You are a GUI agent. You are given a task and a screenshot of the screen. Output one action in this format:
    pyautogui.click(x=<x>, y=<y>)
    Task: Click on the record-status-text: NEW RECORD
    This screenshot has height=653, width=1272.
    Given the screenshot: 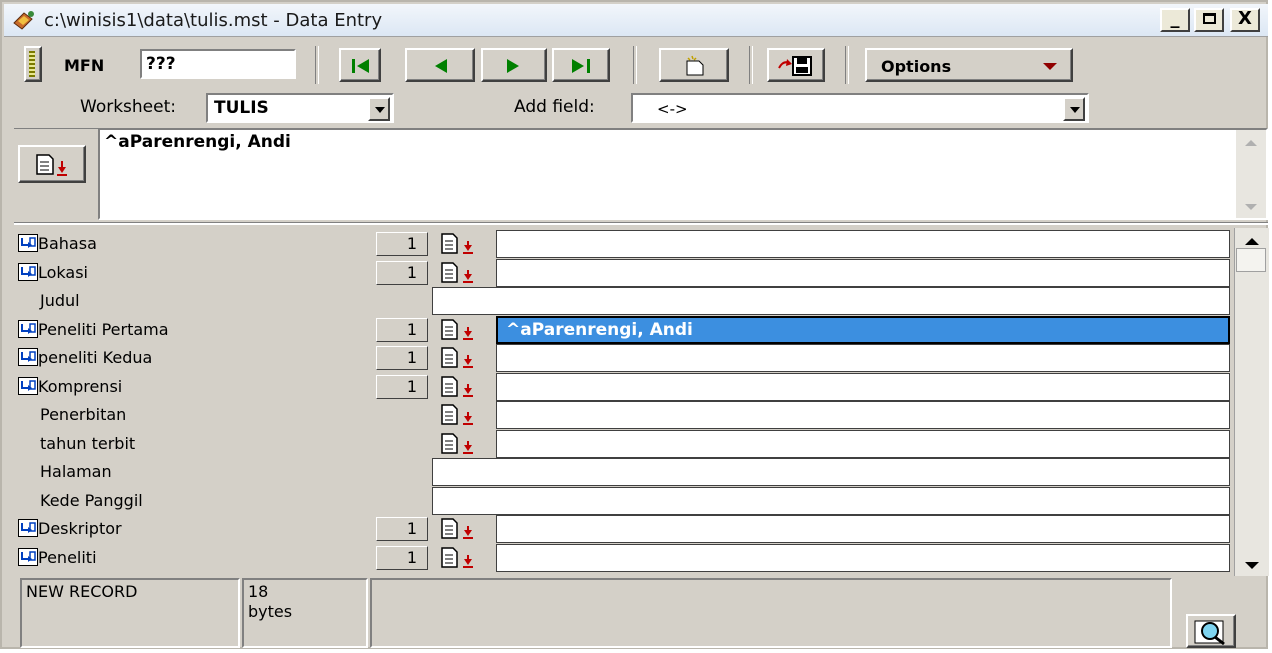 What is the action you would take?
    pyautogui.click(x=82, y=591)
    